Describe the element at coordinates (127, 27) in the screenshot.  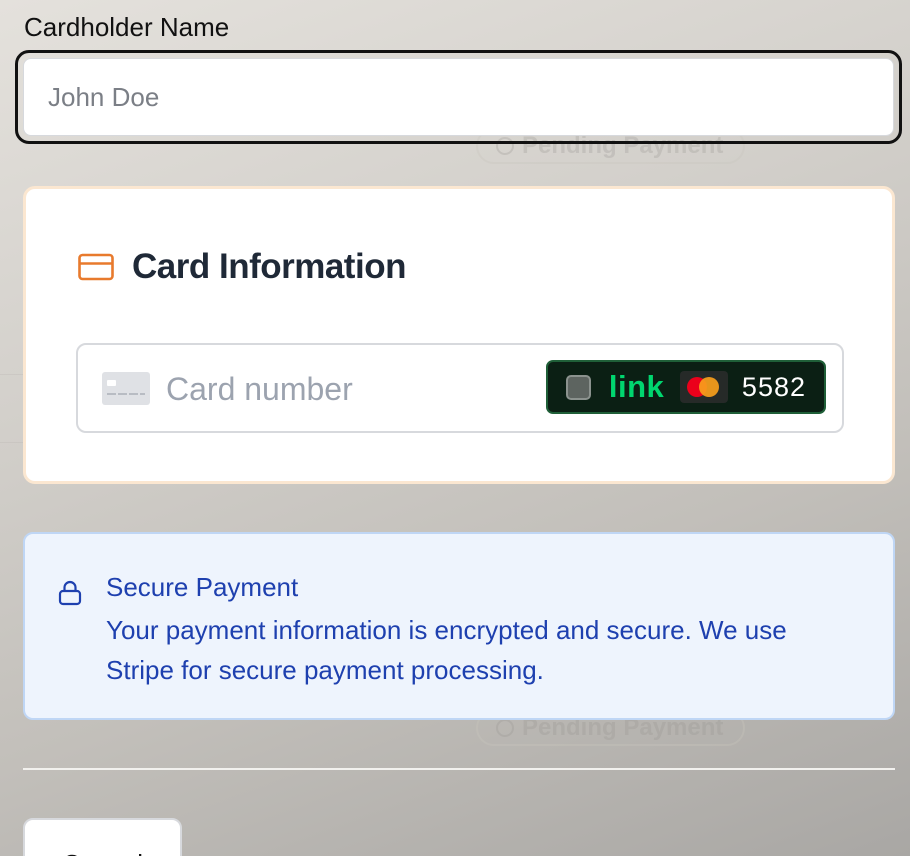
I see `cardholder-name-label: Cardholder Name` at that location.